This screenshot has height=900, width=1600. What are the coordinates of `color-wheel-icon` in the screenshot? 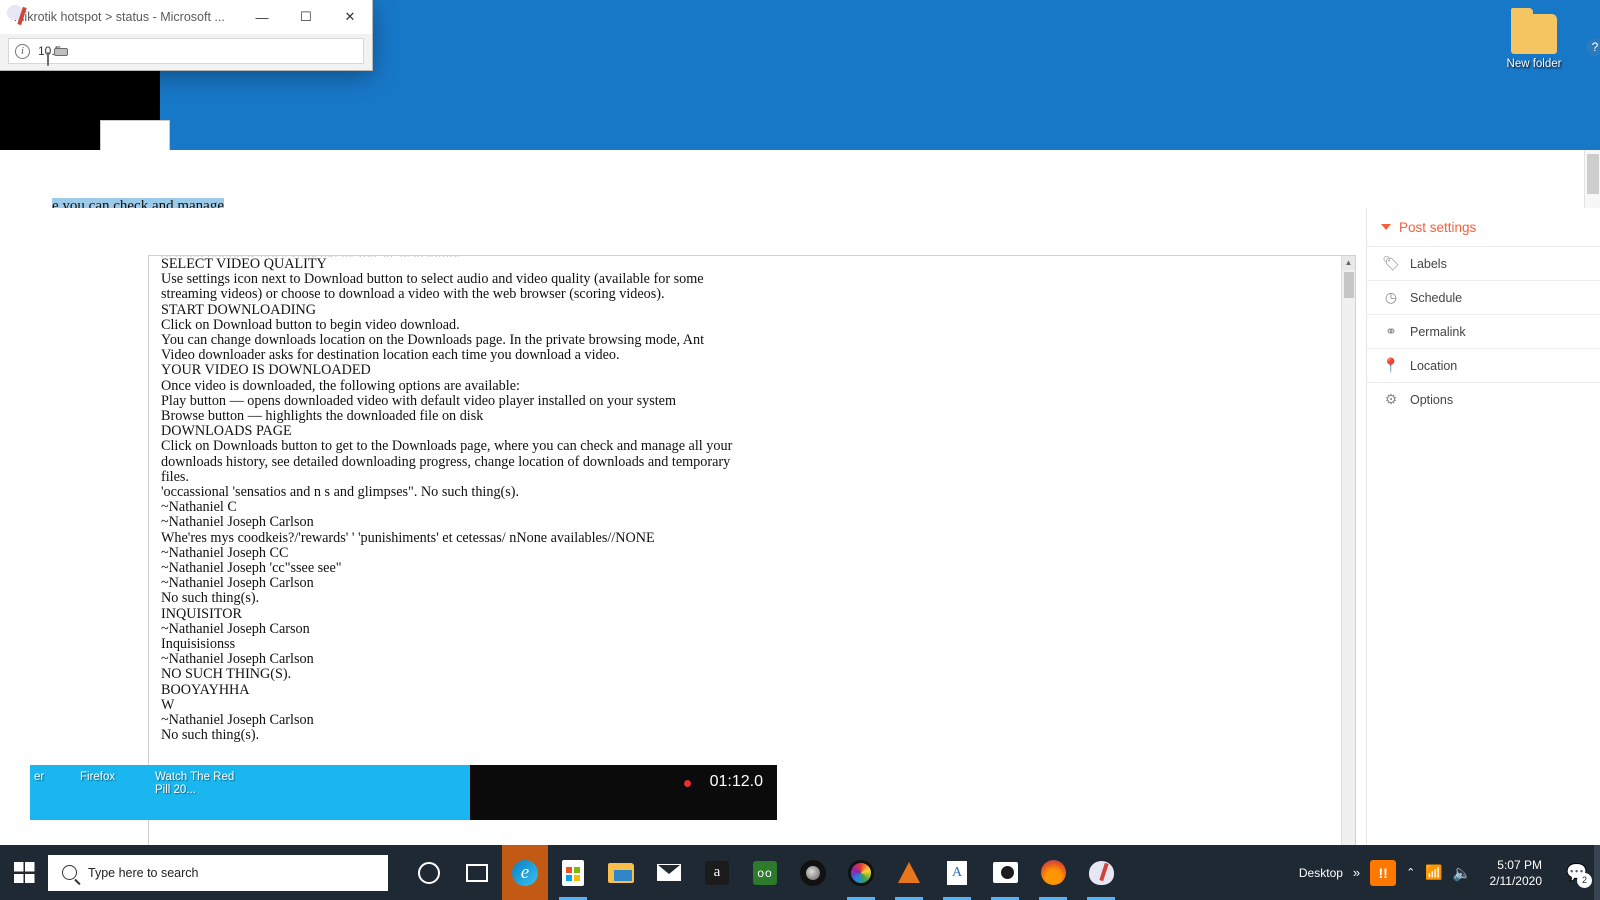 It's located at (861, 872).